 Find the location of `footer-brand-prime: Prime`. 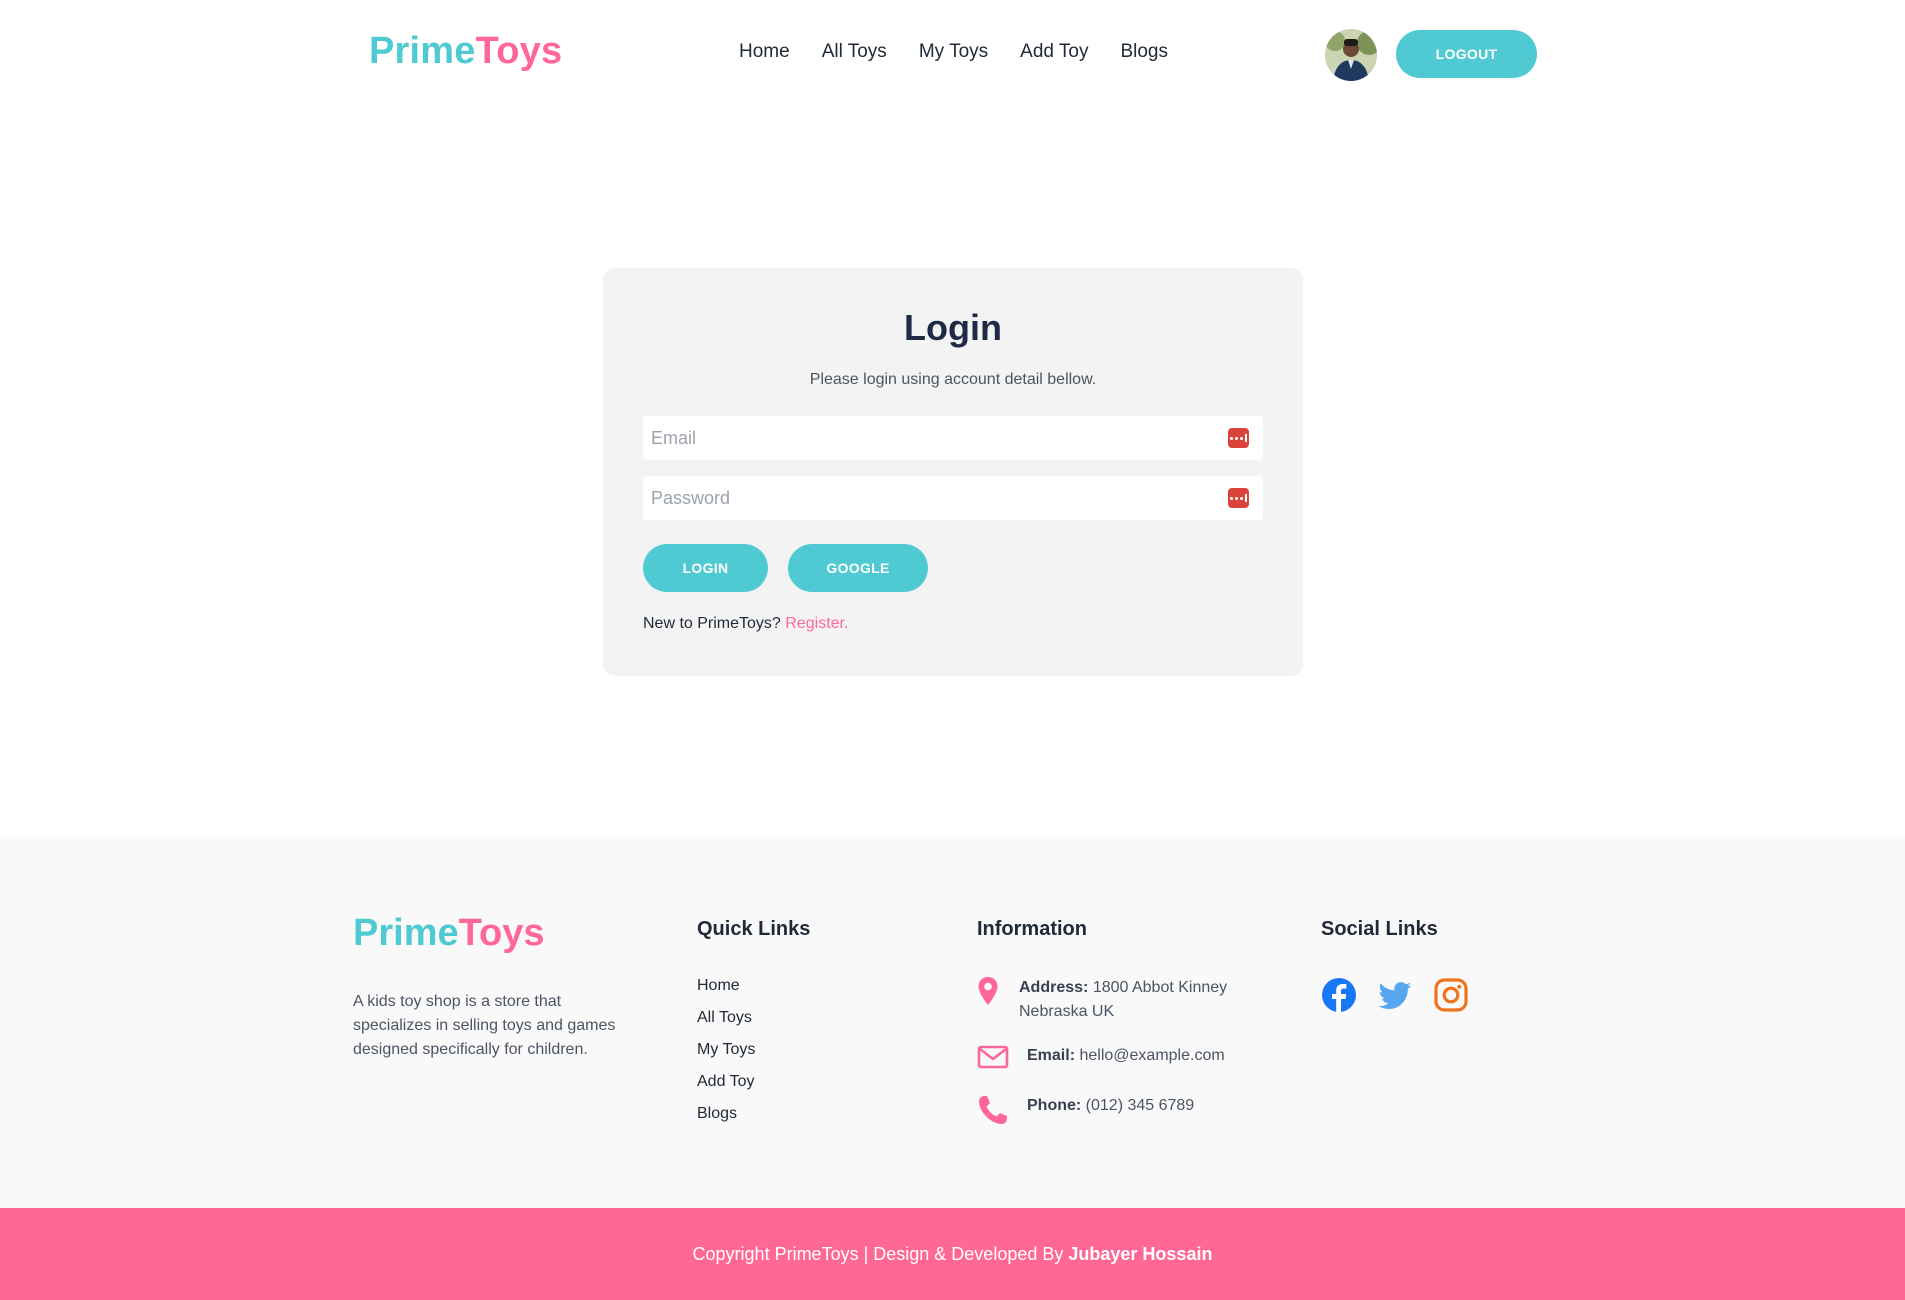

footer-brand-prime: Prime is located at coordinates (406, 933).